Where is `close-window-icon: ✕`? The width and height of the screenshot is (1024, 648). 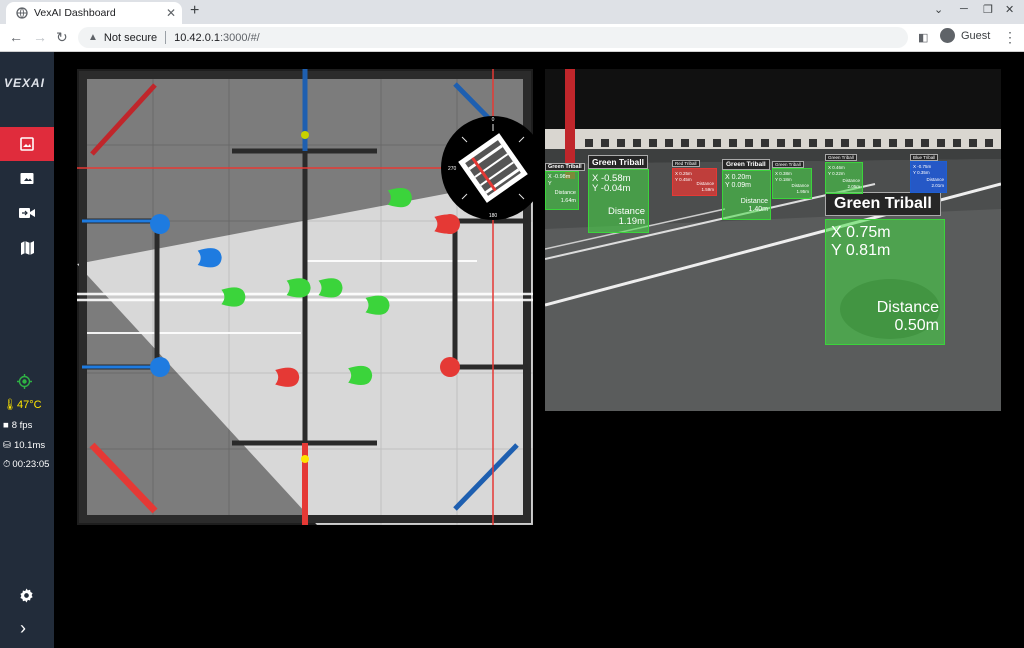 close-window-icon: ✕ is located at coordinates (1009, 9).